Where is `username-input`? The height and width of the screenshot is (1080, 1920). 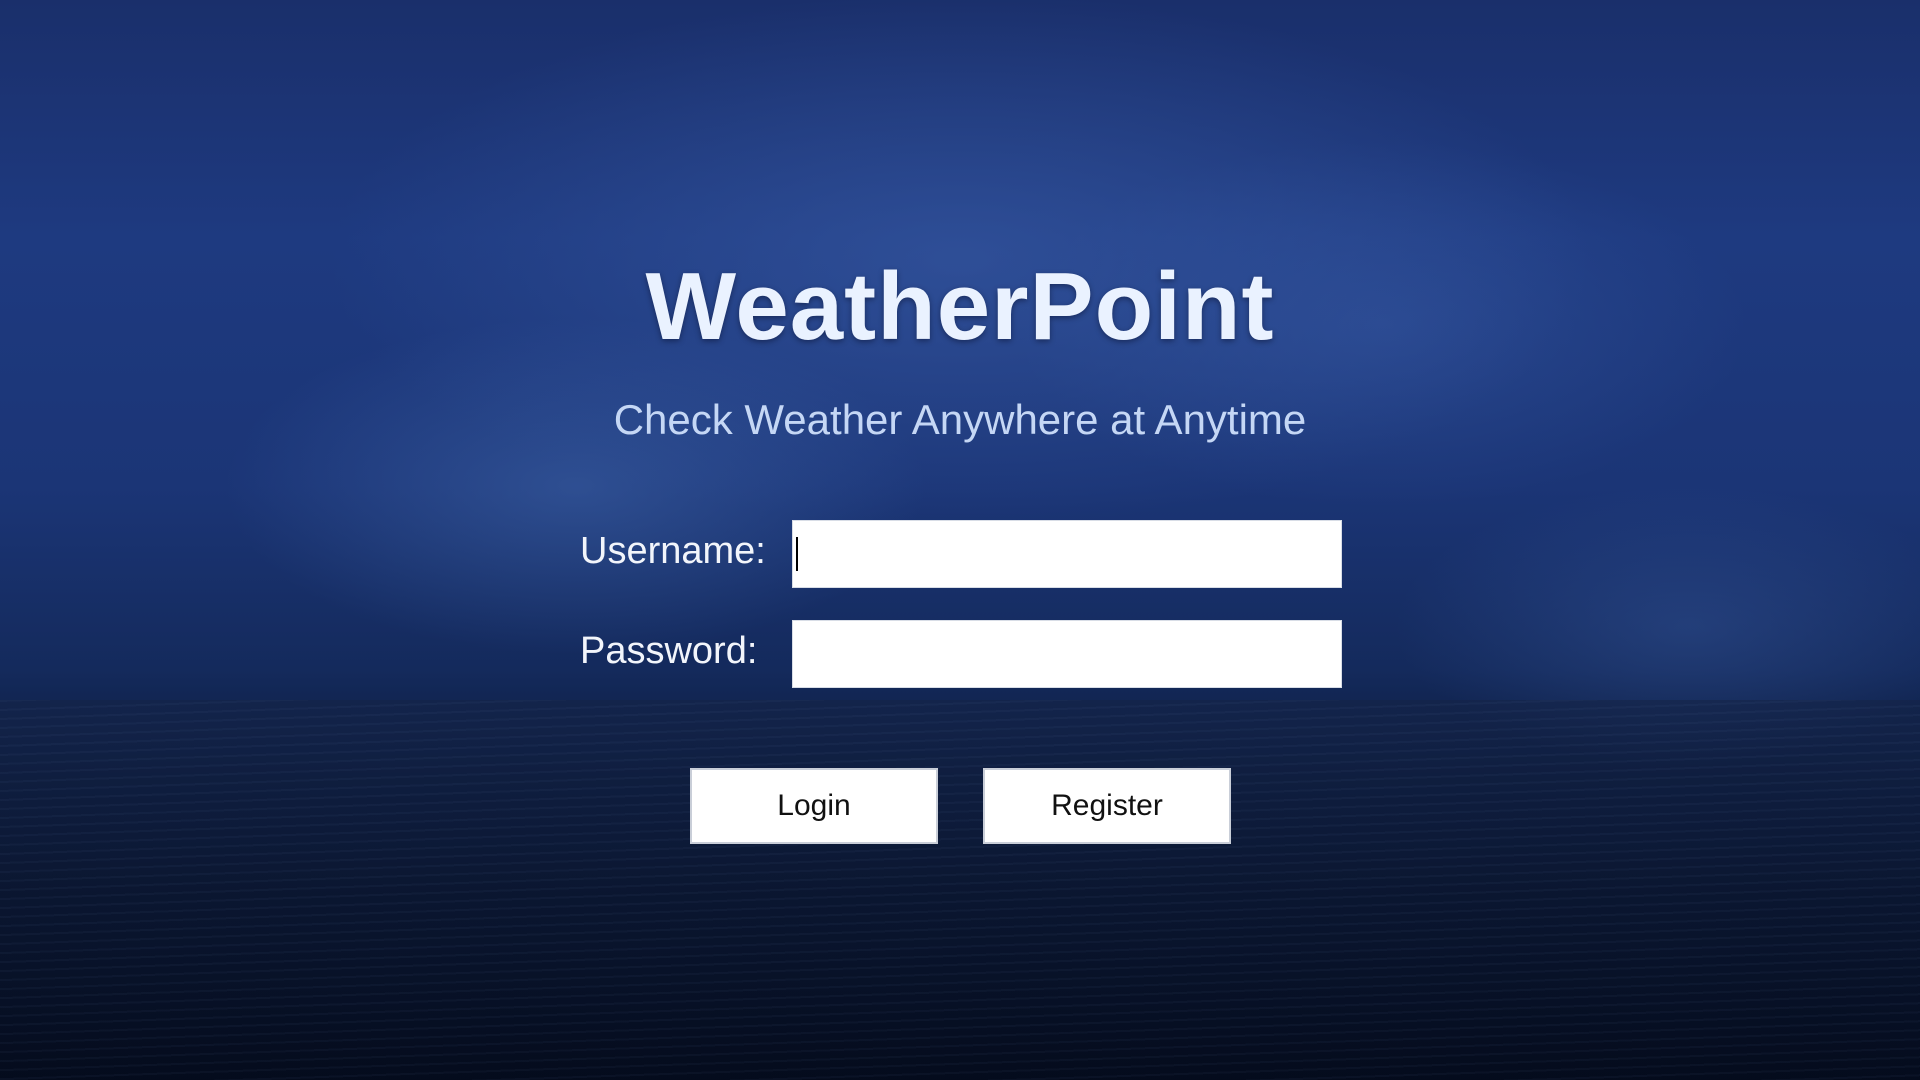
username-input is located at coordinates (1067, 554).